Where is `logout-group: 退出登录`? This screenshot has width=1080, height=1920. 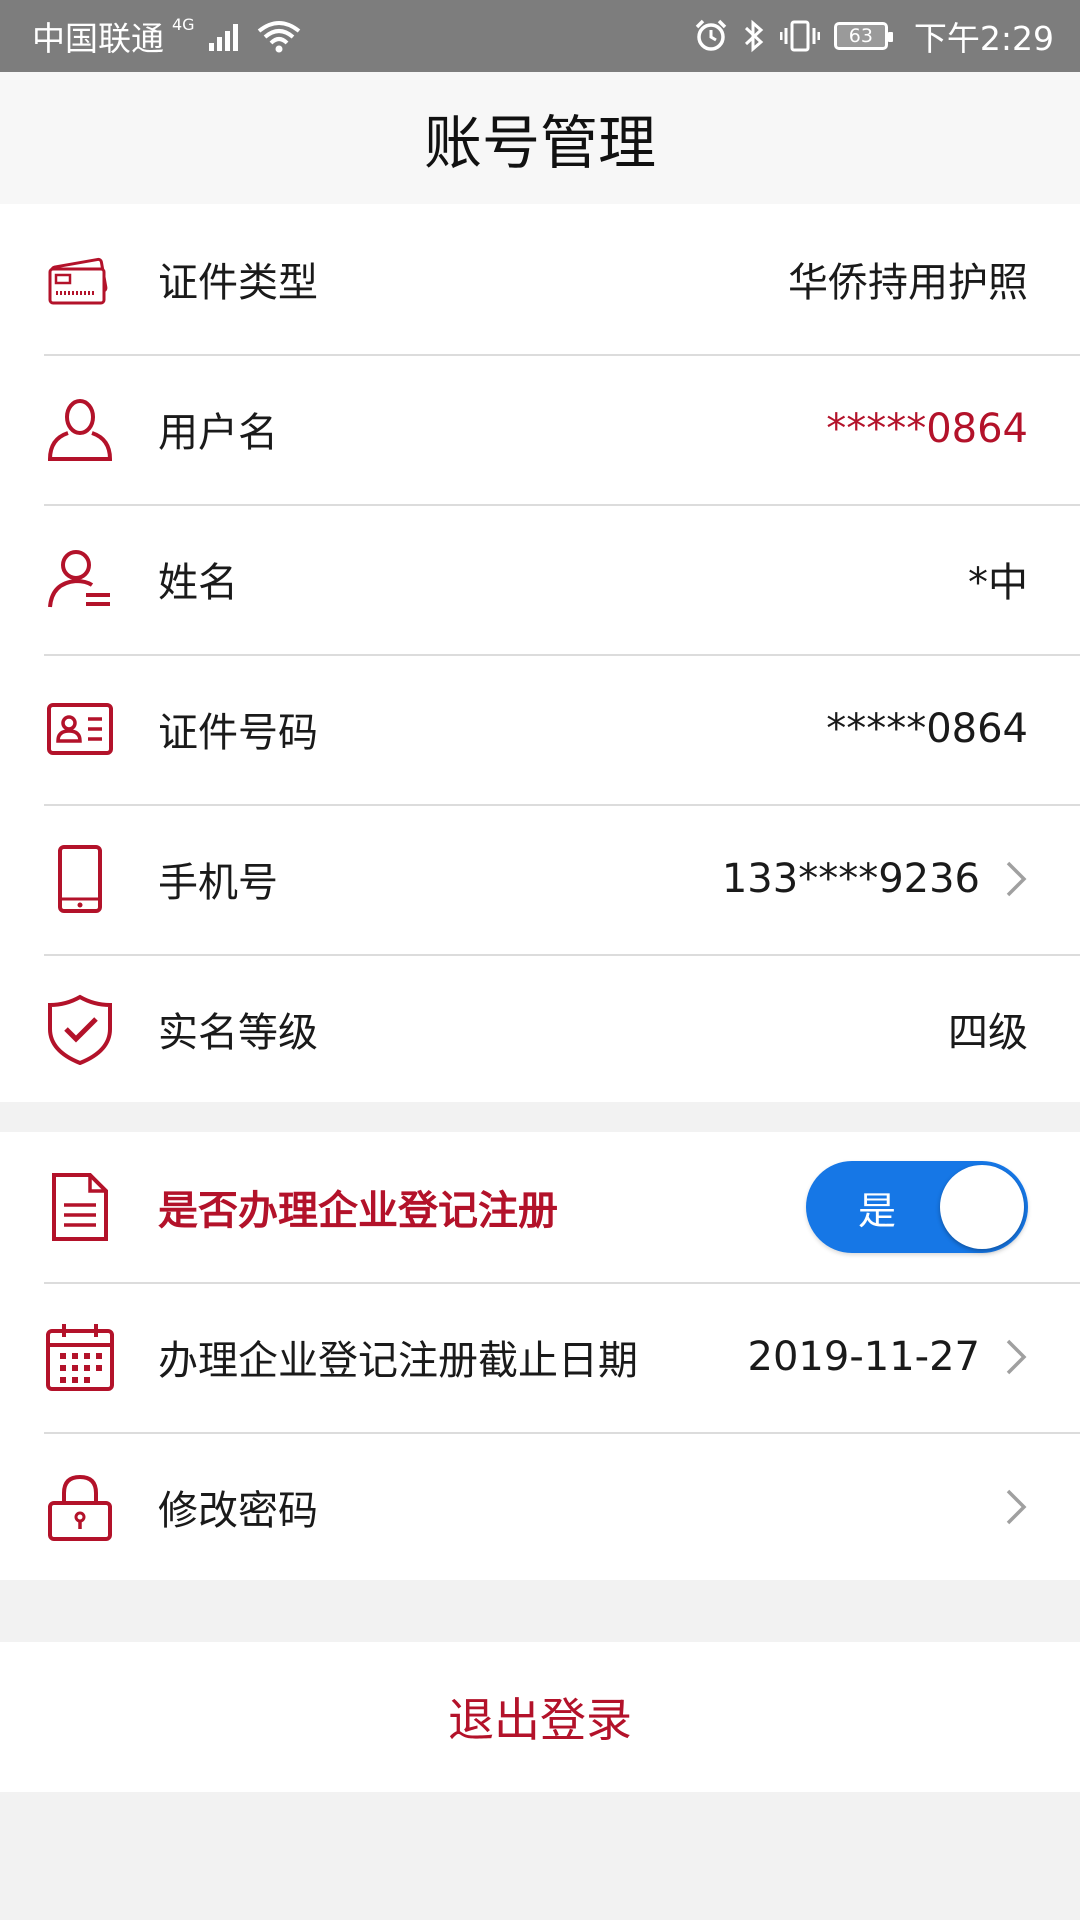
logout-group: 退出登录 is located at coordinates (540, 1717).